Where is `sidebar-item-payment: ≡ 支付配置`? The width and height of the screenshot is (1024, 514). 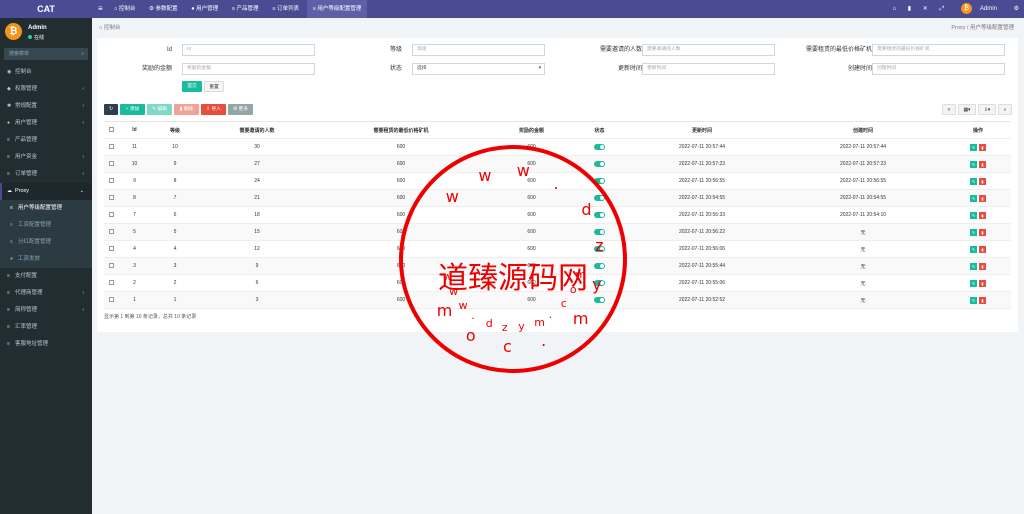 sidebar-item-payment: ≡ 支付配置 is located at coordinates (46, 276).